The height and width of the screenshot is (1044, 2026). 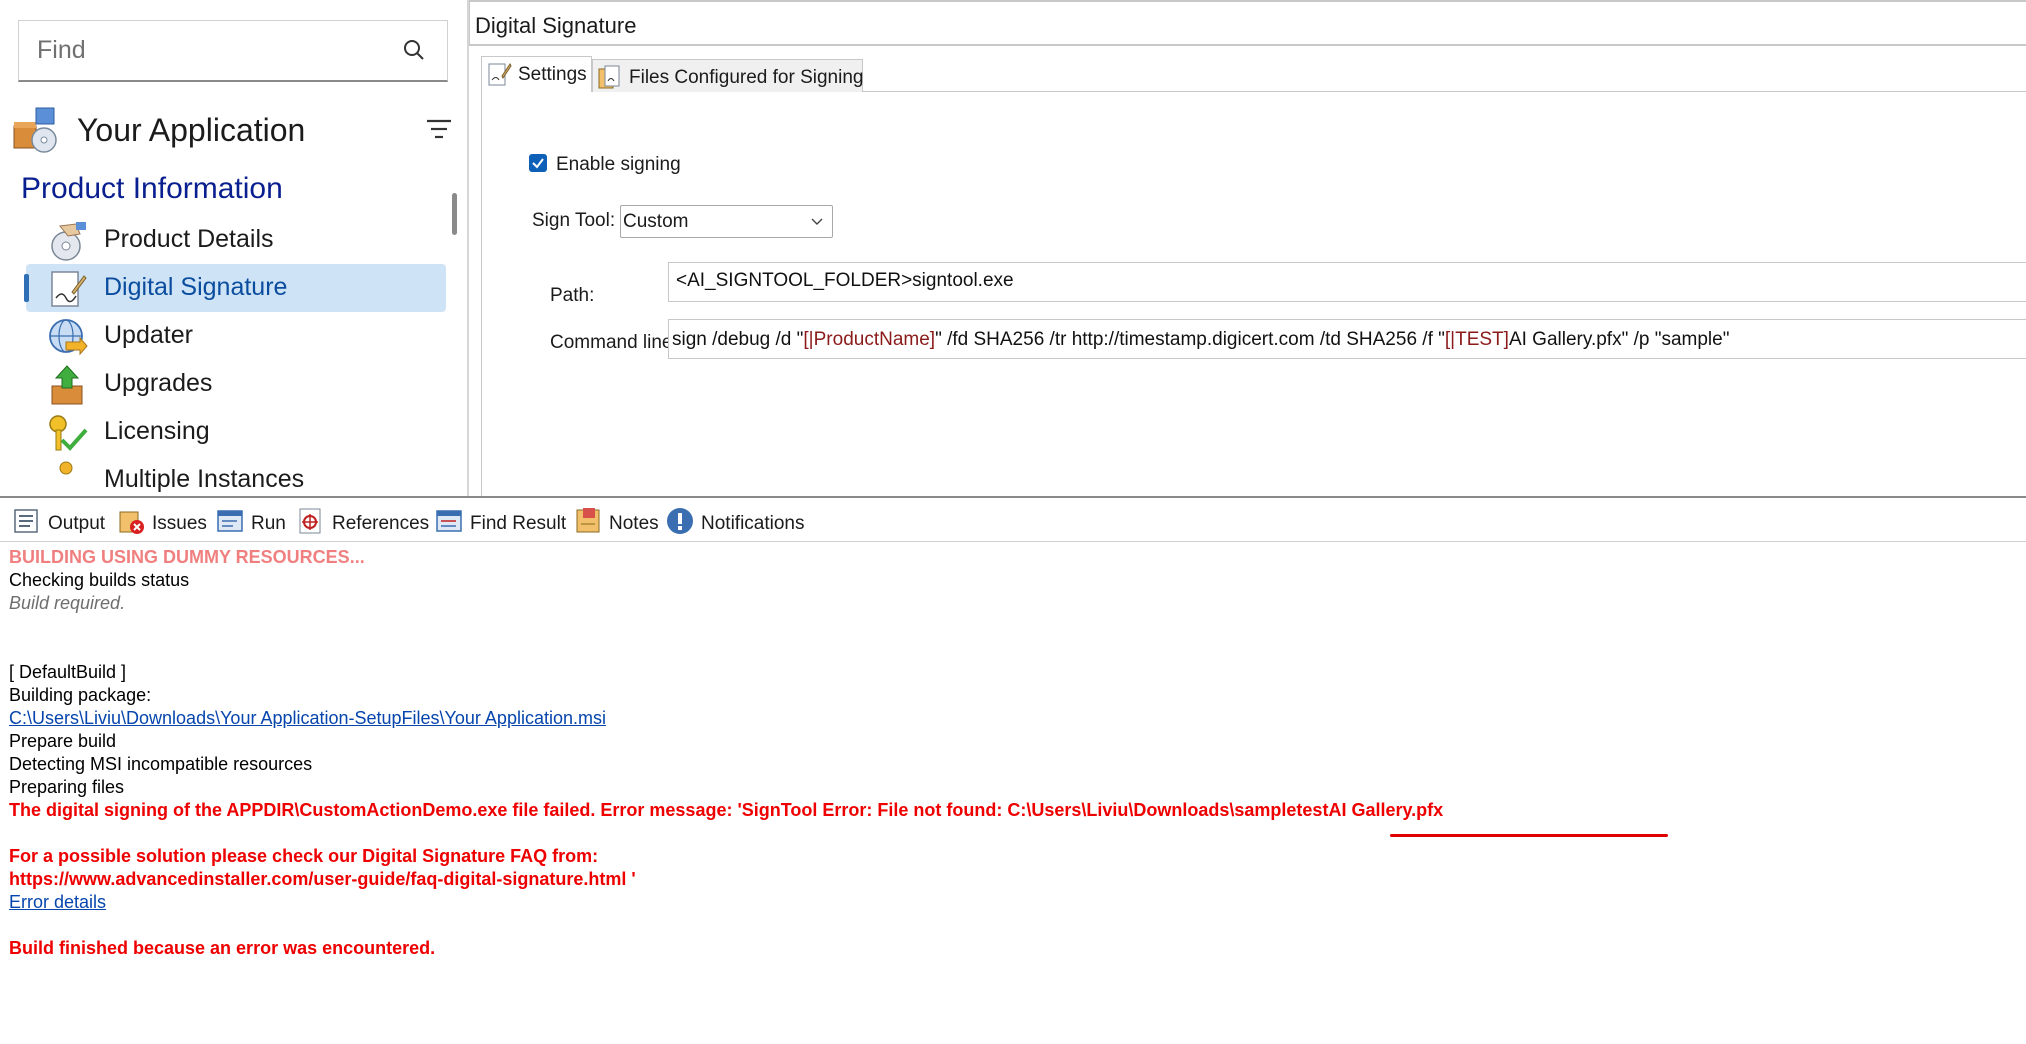 I want to click on product-name-token: [|ProductName], so click(x=869, y=339).